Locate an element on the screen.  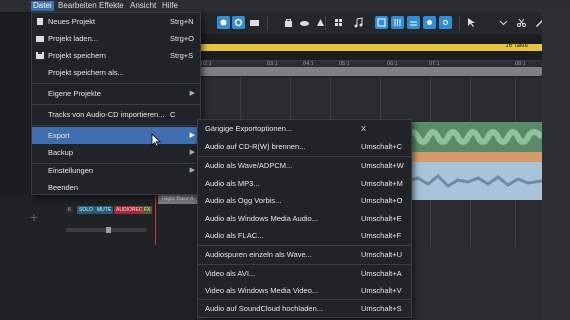
chevron-down-icon is located at coordinates (503, 23).